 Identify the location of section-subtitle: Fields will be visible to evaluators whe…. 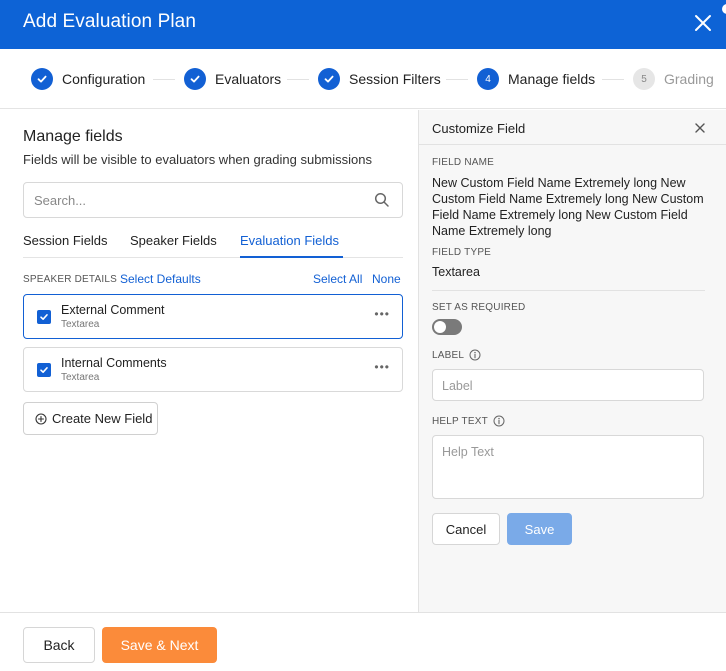
(198, 159).